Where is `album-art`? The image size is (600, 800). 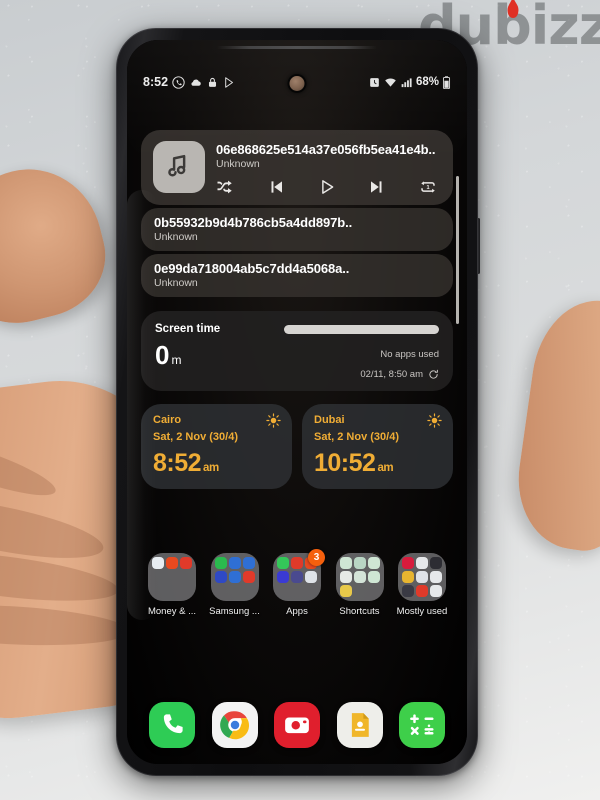 album-art is located at coordinates (179, 167).